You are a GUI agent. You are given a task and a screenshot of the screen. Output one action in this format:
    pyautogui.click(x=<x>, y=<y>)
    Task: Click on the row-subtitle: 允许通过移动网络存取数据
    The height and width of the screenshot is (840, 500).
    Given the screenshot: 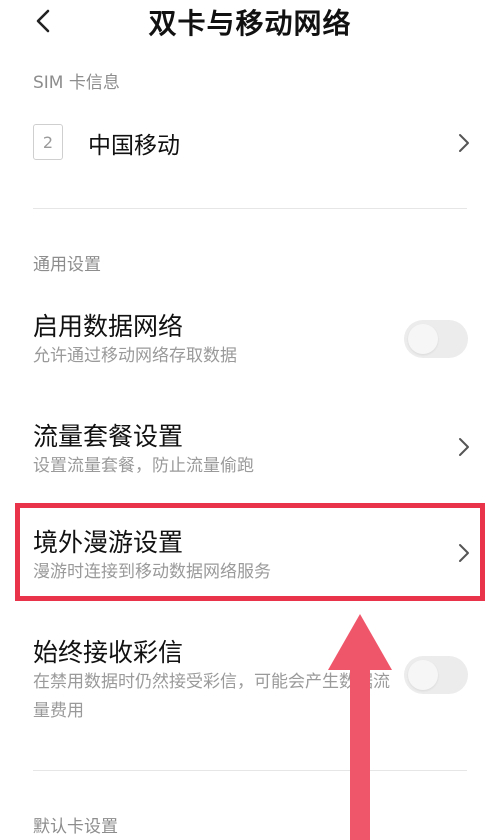 What is the action you would take?
    pyautogui.click(x=135, y=356)
    